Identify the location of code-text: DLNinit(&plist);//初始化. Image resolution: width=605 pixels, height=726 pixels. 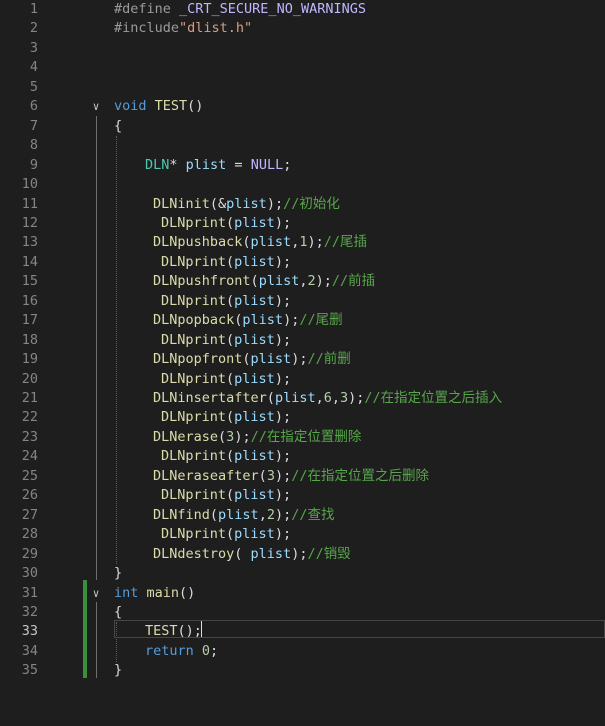
(246, 204).